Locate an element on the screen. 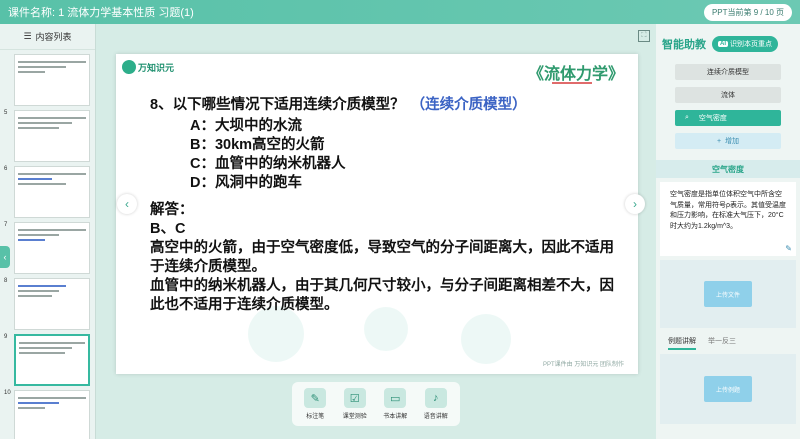 This screenshot has height=439, width=800. thumbnail-number: 9 is located at coordinates (6, 337).